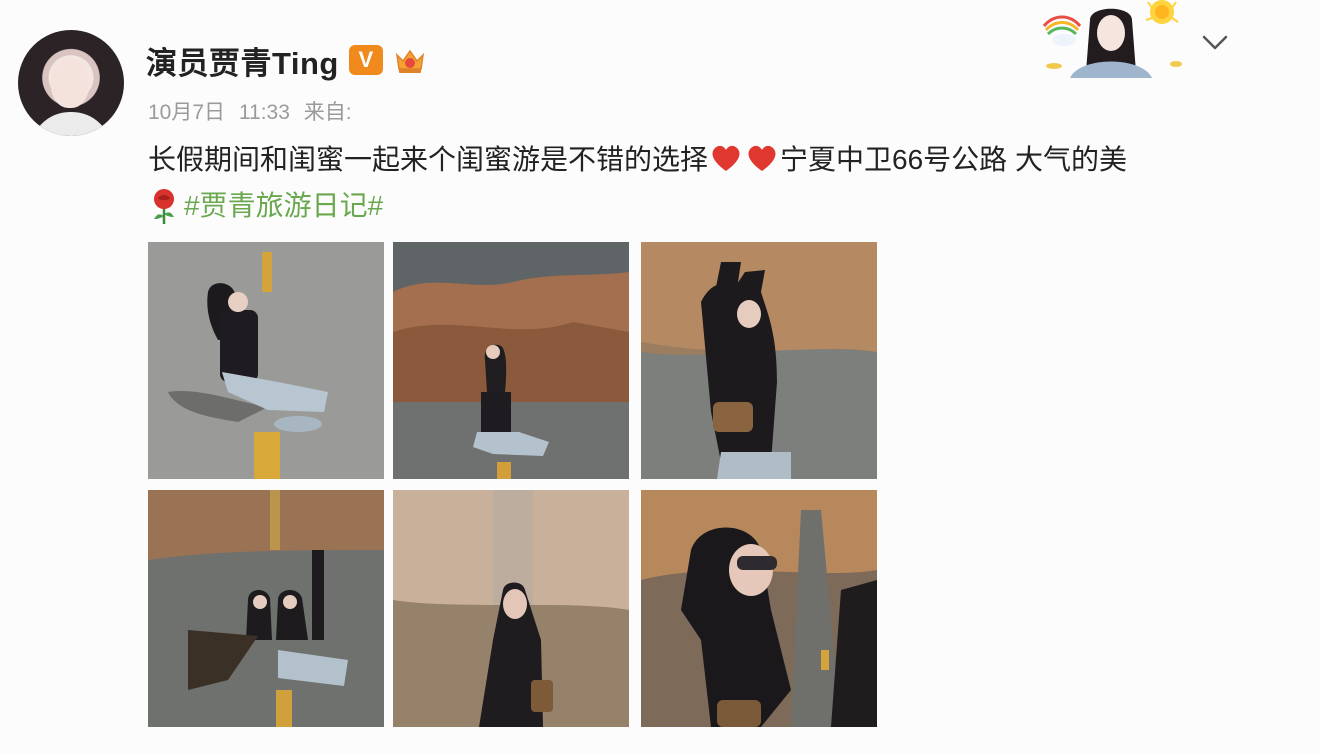 This screenshot has height=754, width=1320. I want to click on hashtag-link: #贾青旅游日记#, so click(283, 206).